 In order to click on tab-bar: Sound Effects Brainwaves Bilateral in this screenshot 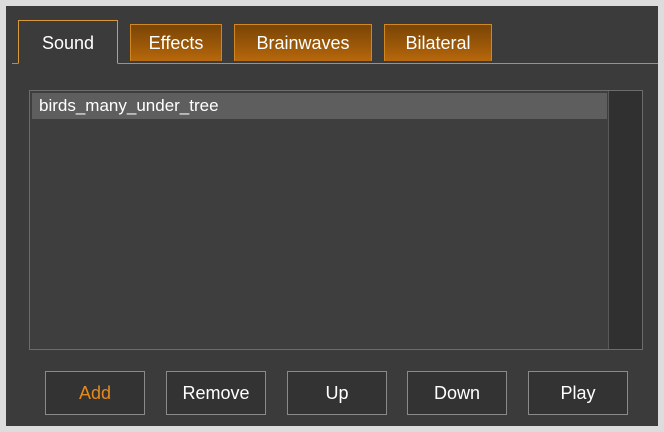, I will do `click(332, 42)`.